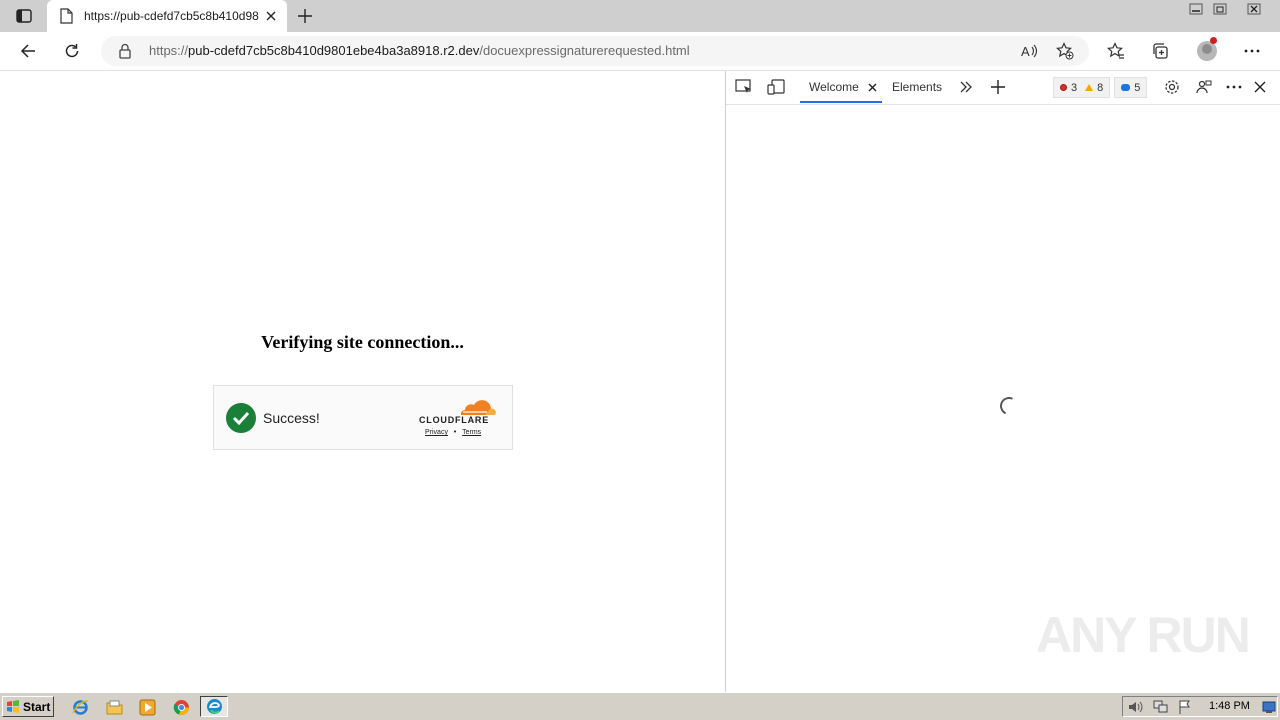 This screenshot has height=720, width=1280. What do you see at coordinates (1126, 87) in the screenshot?
I see `message-icon` at bounding box center [1126, 87].